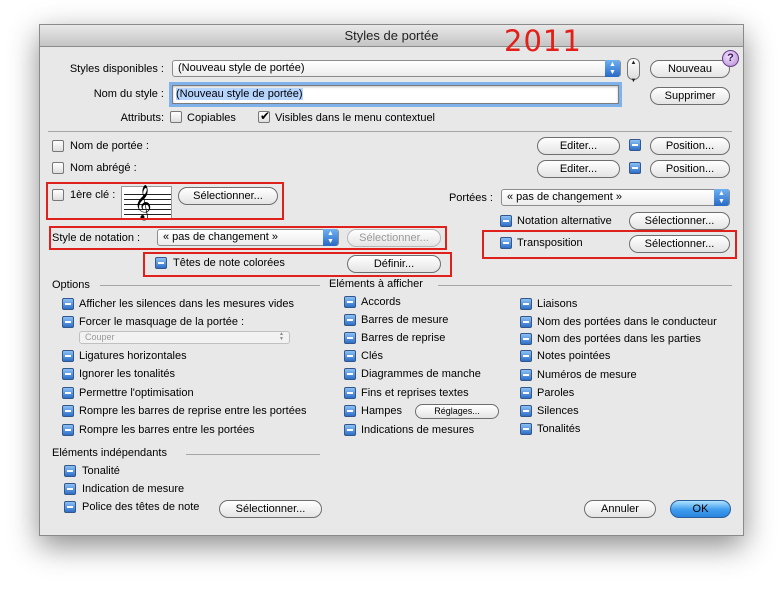 The width and height of the screenshot is (783, 591). What do you see at coordinates (176, 117) in the screenshot?
I see `copiables-checkbox` at bounding box center [176, 117].